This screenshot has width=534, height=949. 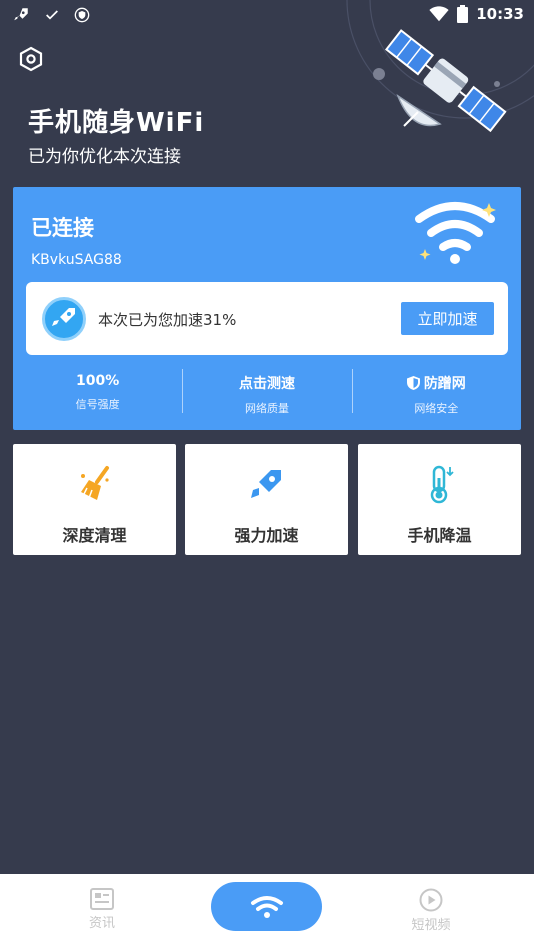 What do you see at coordinates (98, 381) in the screenshot?
I see `stat-signal-value: 100%` at bounding box center [98, 381].